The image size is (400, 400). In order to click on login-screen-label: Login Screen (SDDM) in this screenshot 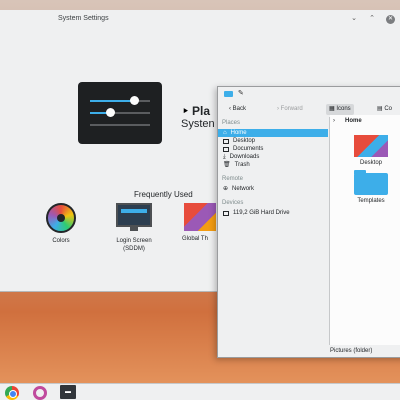, I will do `click(134, 245)`.